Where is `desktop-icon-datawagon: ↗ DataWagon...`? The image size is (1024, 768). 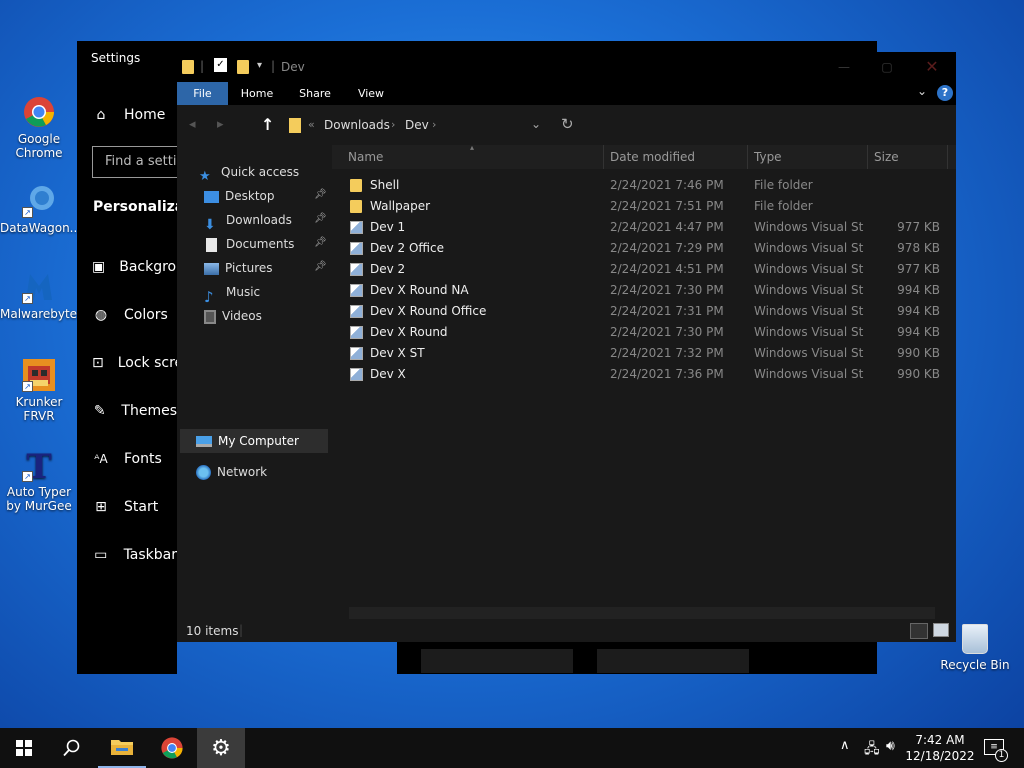
desktop-icon-datawagon: ↗ DataWagon... is located at coordinates (40, 209).